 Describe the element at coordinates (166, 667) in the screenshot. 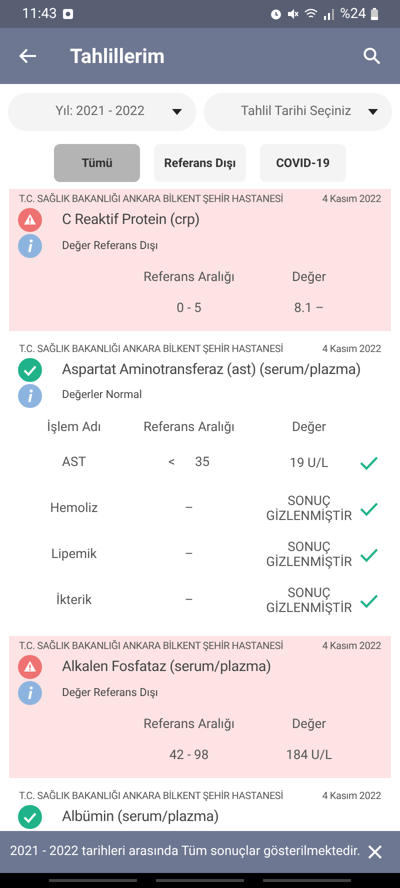

I see `test-title: Alkalen Fosfataz (serum/plazma)` at that location.